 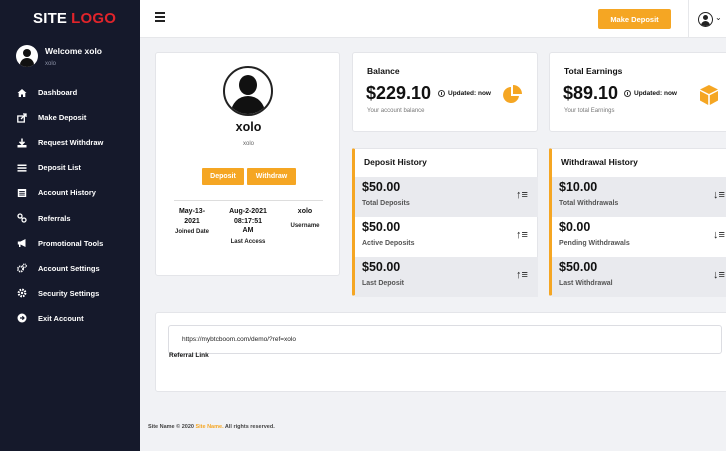 What do you see at coordinates (512, 95) in the screenshot?
I see `pie-chart-icon` at bounding box center [512, 95].